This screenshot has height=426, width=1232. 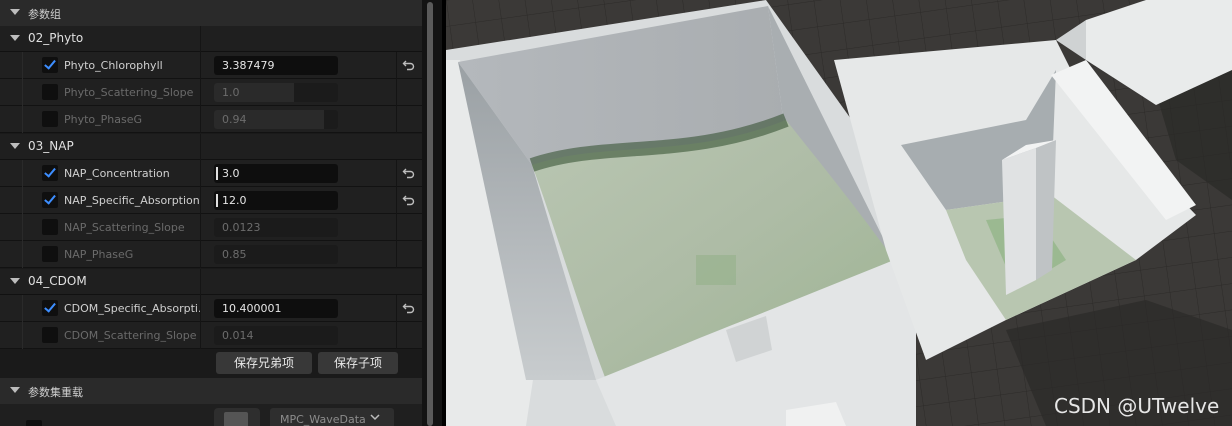 I want to click on param-value: 0.85, so click(x=234, y=254).